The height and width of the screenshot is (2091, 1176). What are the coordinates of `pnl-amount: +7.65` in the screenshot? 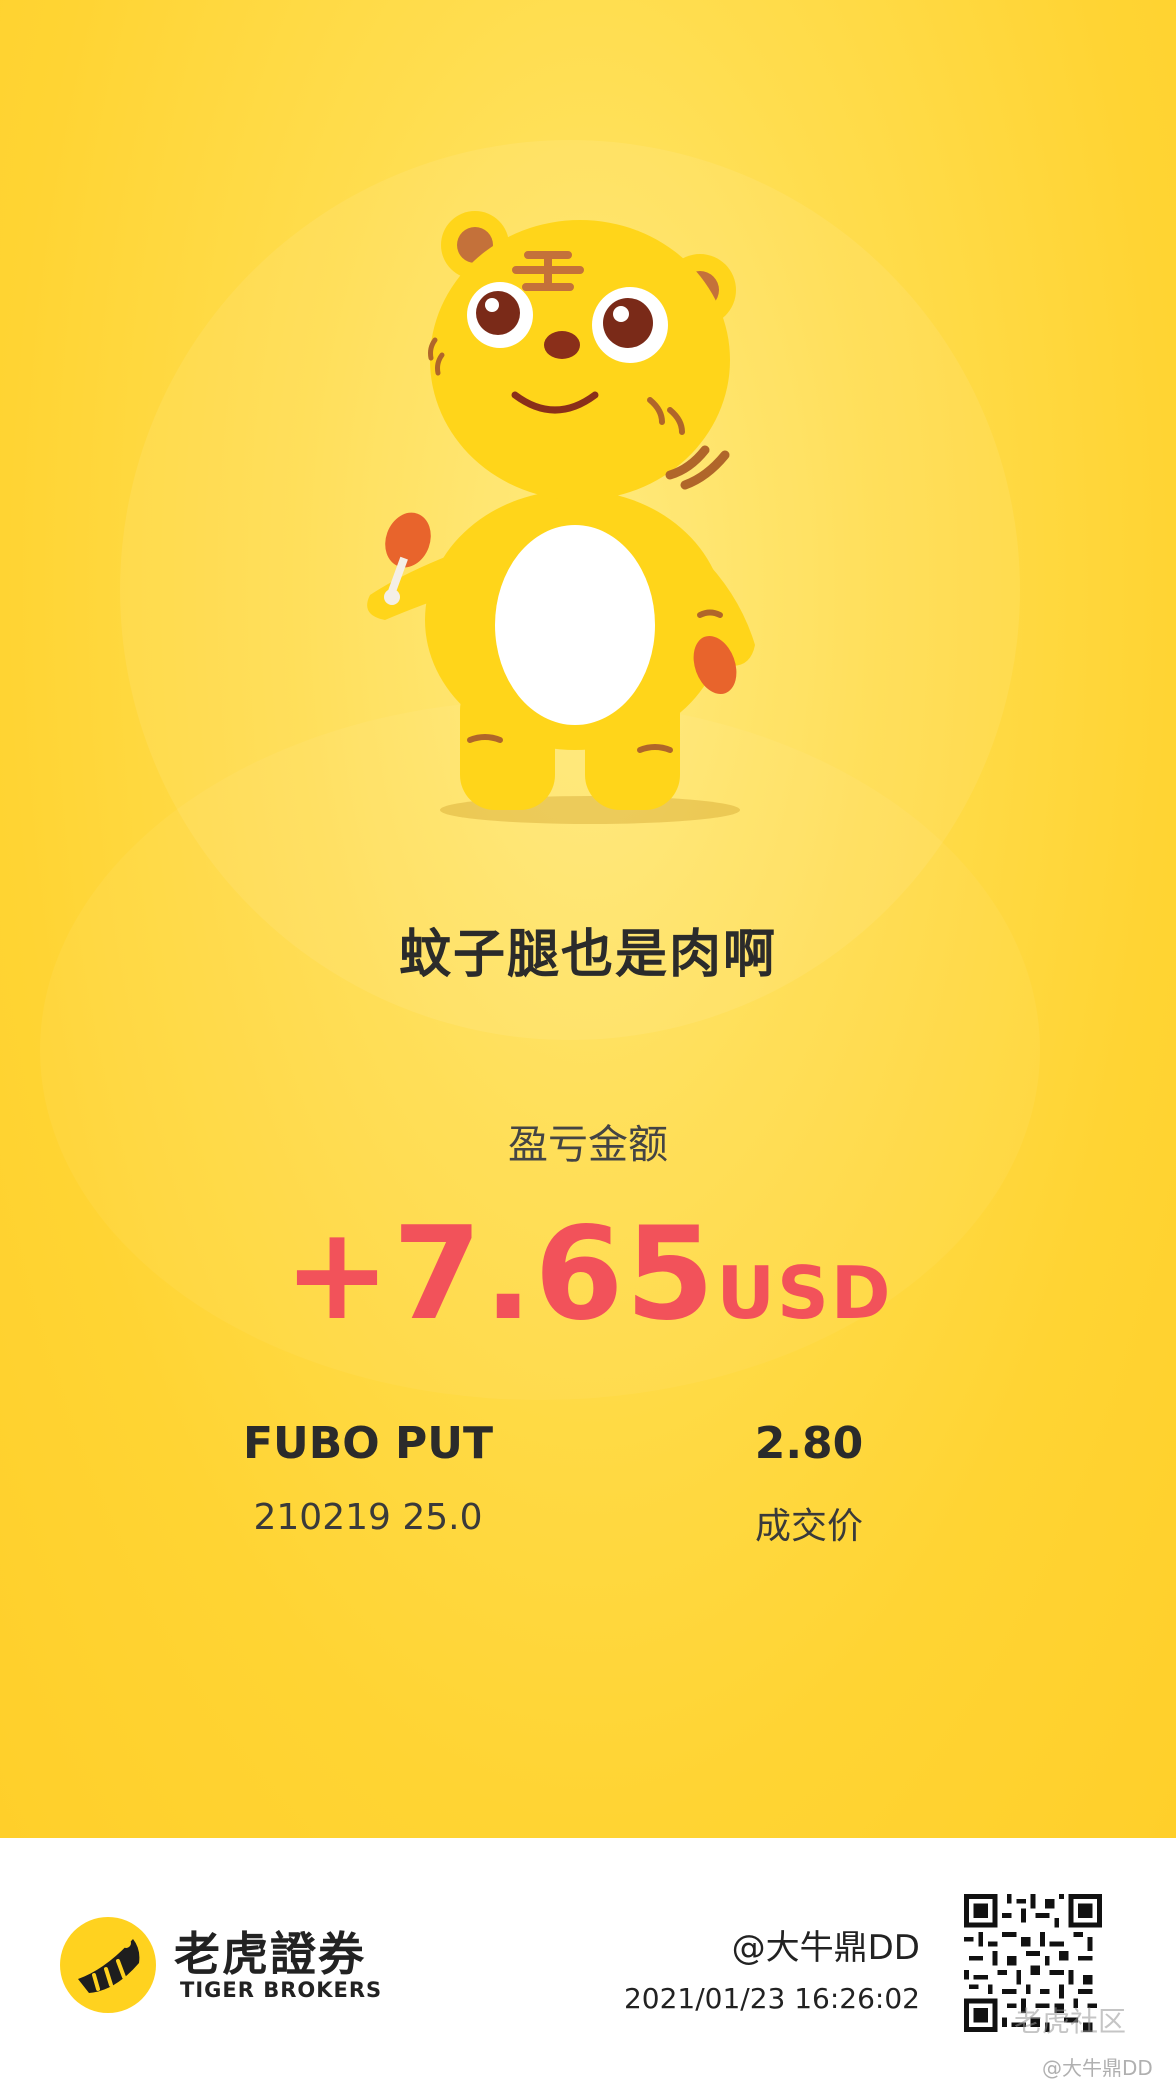 It's located at (500, 1274).